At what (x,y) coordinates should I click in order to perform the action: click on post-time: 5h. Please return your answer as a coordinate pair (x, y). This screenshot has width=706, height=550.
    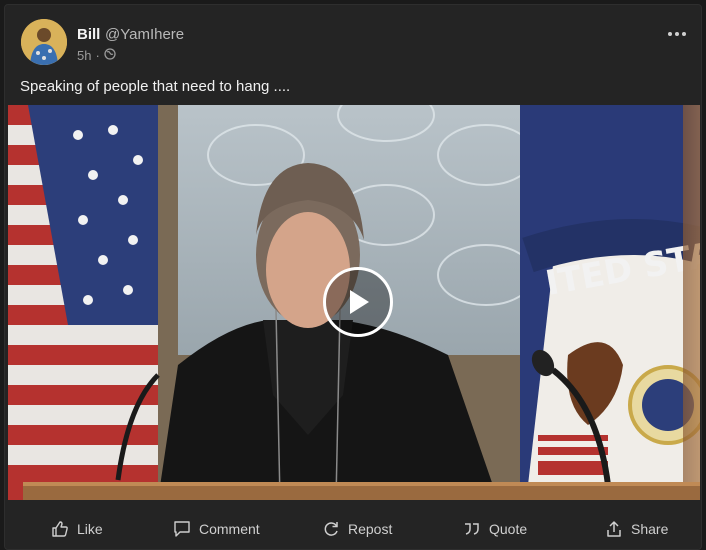
    Looking at the image, I should click on (84, 55).